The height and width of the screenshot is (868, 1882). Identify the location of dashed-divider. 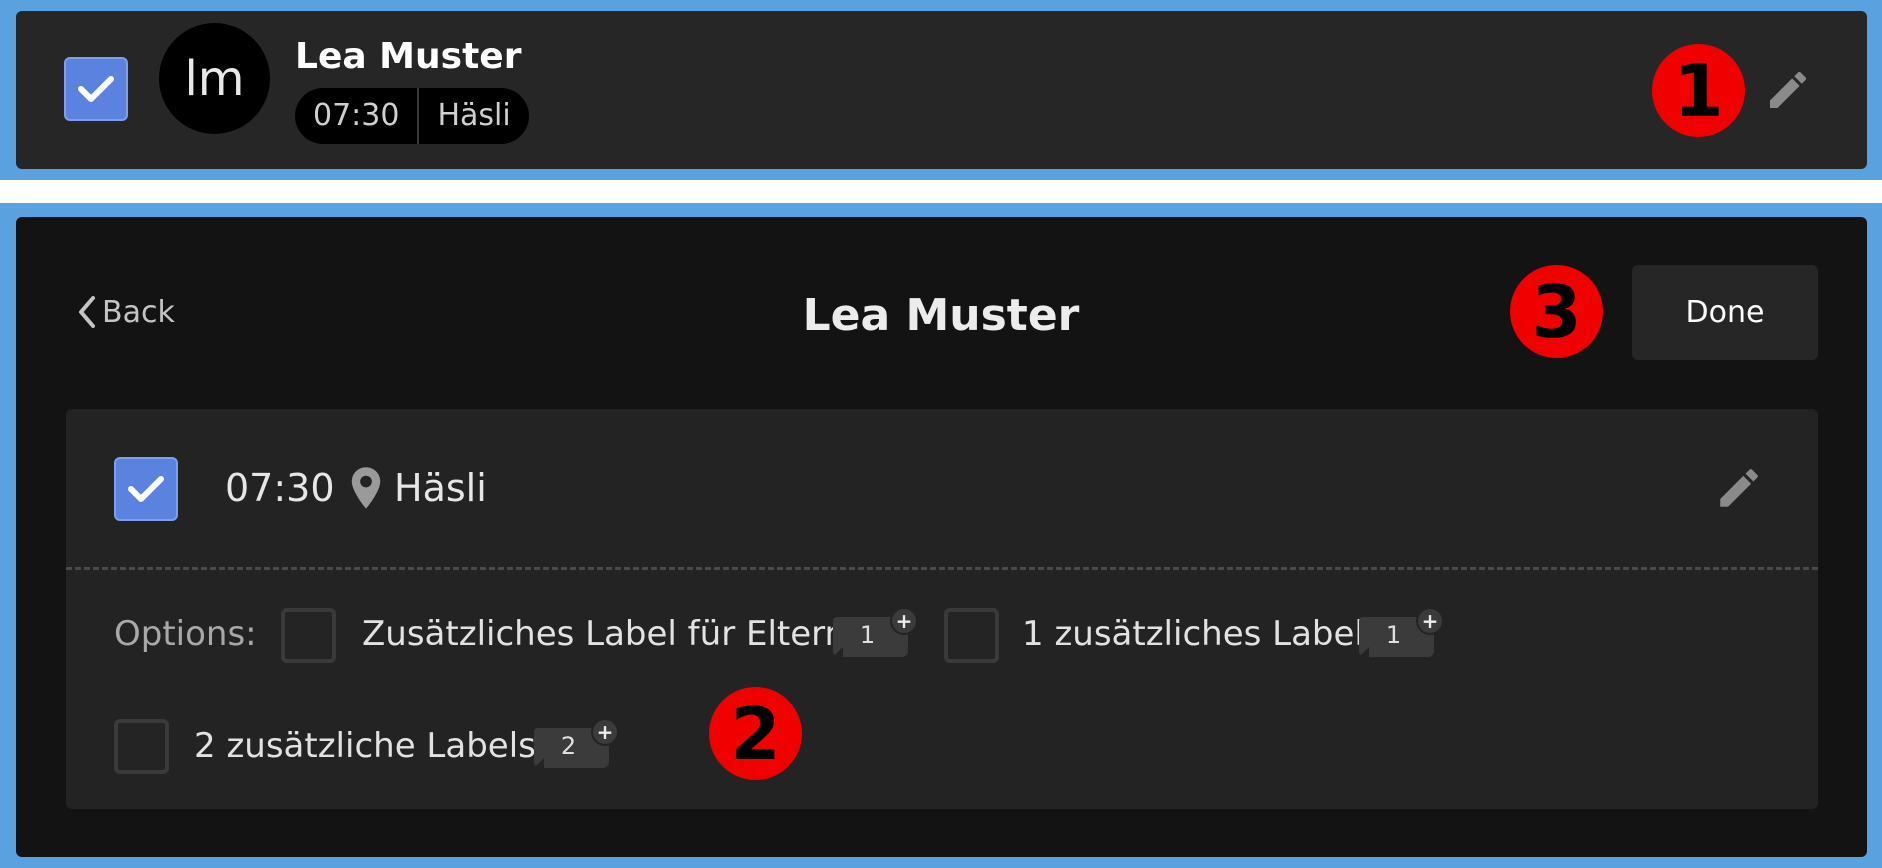
(942, 568).